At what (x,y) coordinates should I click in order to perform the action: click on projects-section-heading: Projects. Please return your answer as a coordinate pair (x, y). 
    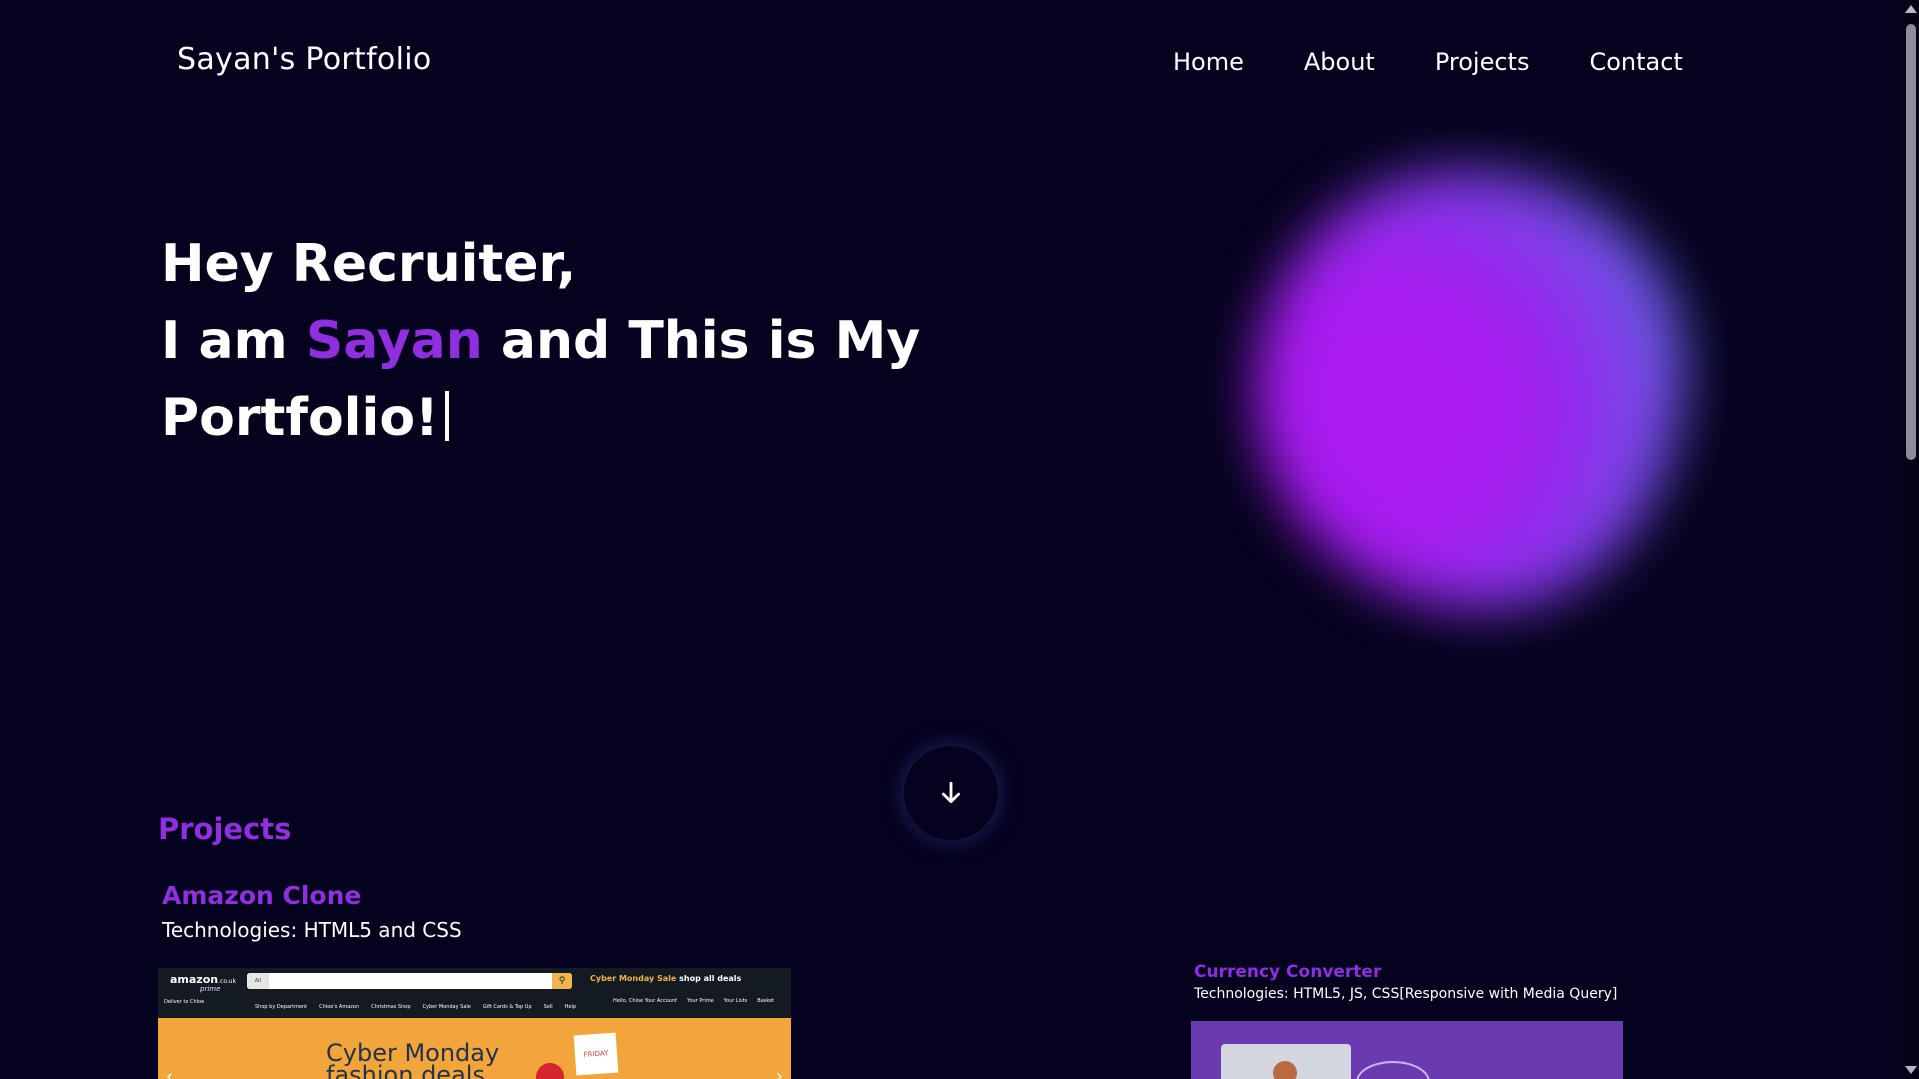
    Looking at the image, I should click on (225, 829).